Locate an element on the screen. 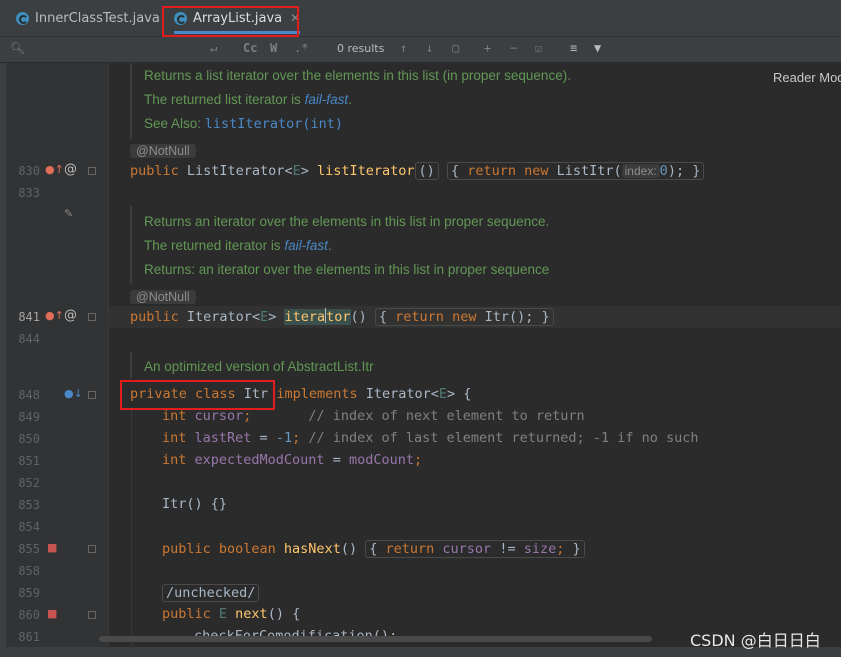  java-class-icon is located at coordinates (22, 18).